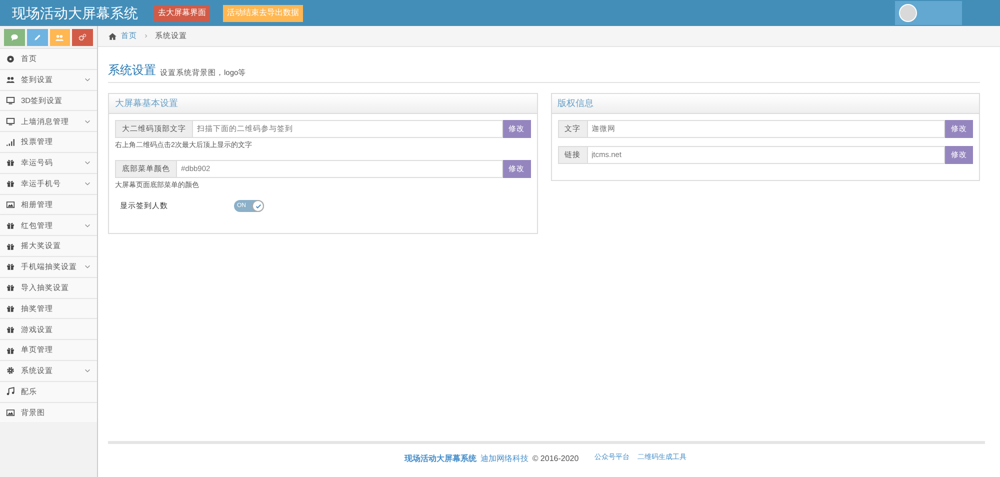 The width and height of the screenshot is (1000, 477). What do you see at coordinates (908, 13) in the screenshot?
I see `avatar` at bounding box center [908, 13].